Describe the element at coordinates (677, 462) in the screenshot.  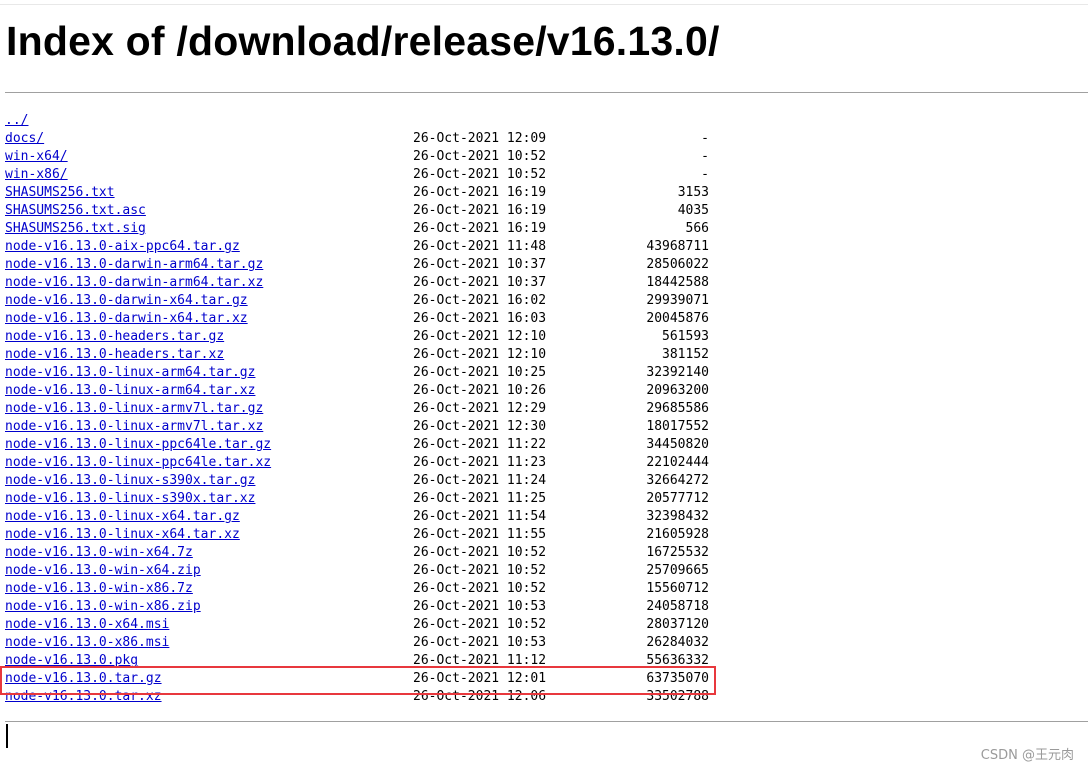
I see `file-size: 22102444` at that location.